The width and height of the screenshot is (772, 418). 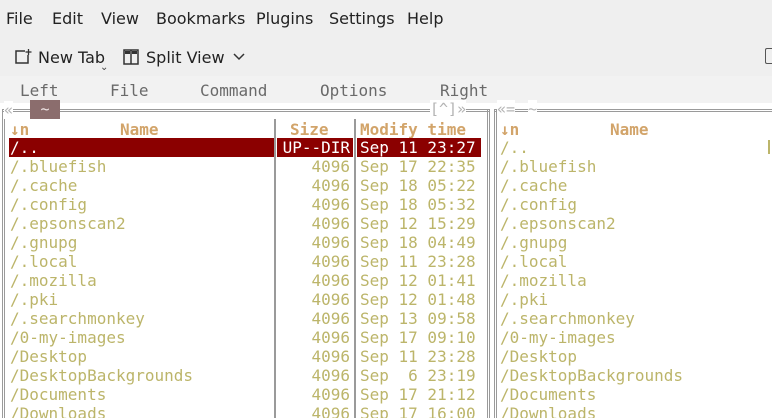 I want to click on file-name: /.searchmonkey, so click(x=77, y=318).